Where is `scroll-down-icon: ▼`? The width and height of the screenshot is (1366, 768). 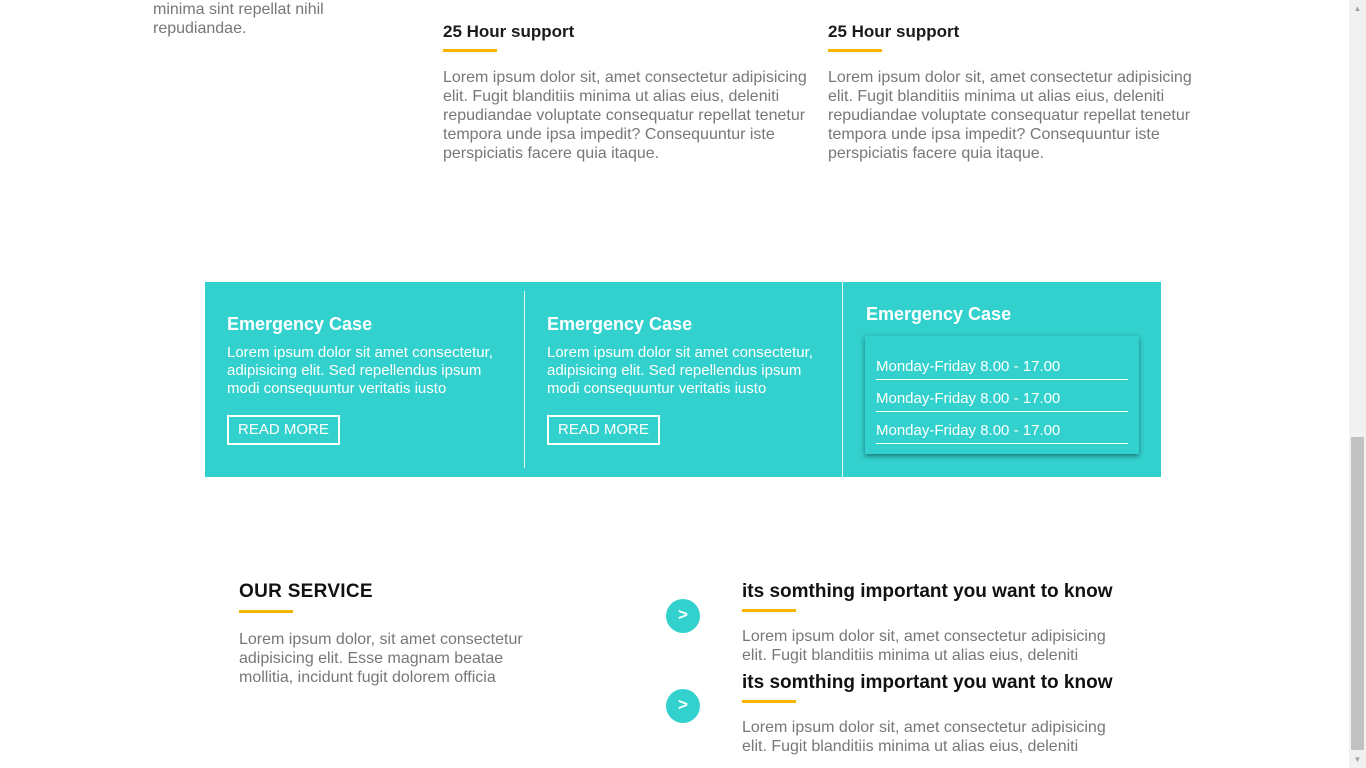 scroll-down-icon: ▼ is located at coordinates (1357, 759).